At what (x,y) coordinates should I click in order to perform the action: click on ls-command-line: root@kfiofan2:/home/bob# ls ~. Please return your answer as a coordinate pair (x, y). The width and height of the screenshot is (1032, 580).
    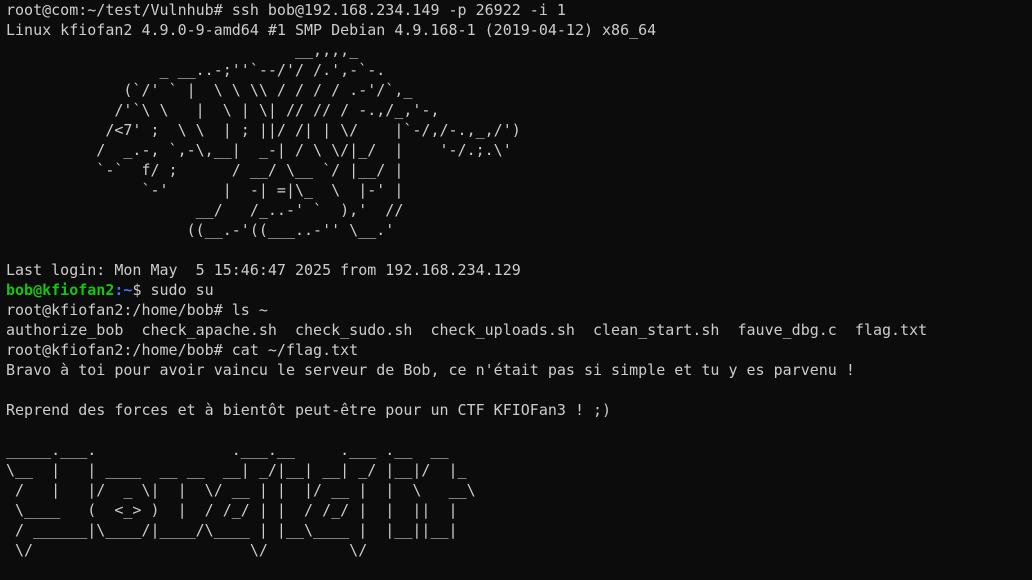
    Looking at the image, I should click on (137, 310).